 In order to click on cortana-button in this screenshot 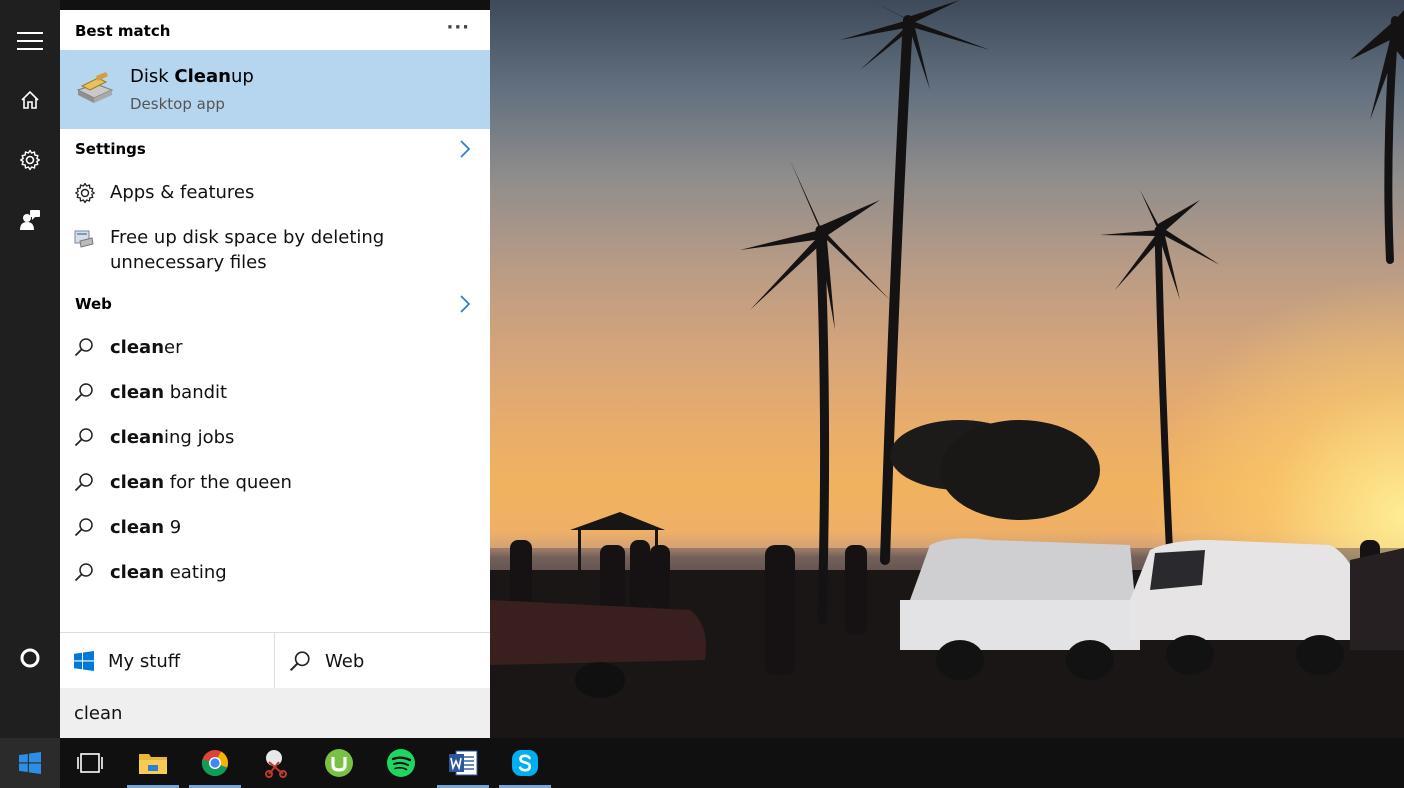, I will do `click(30, 658)`.